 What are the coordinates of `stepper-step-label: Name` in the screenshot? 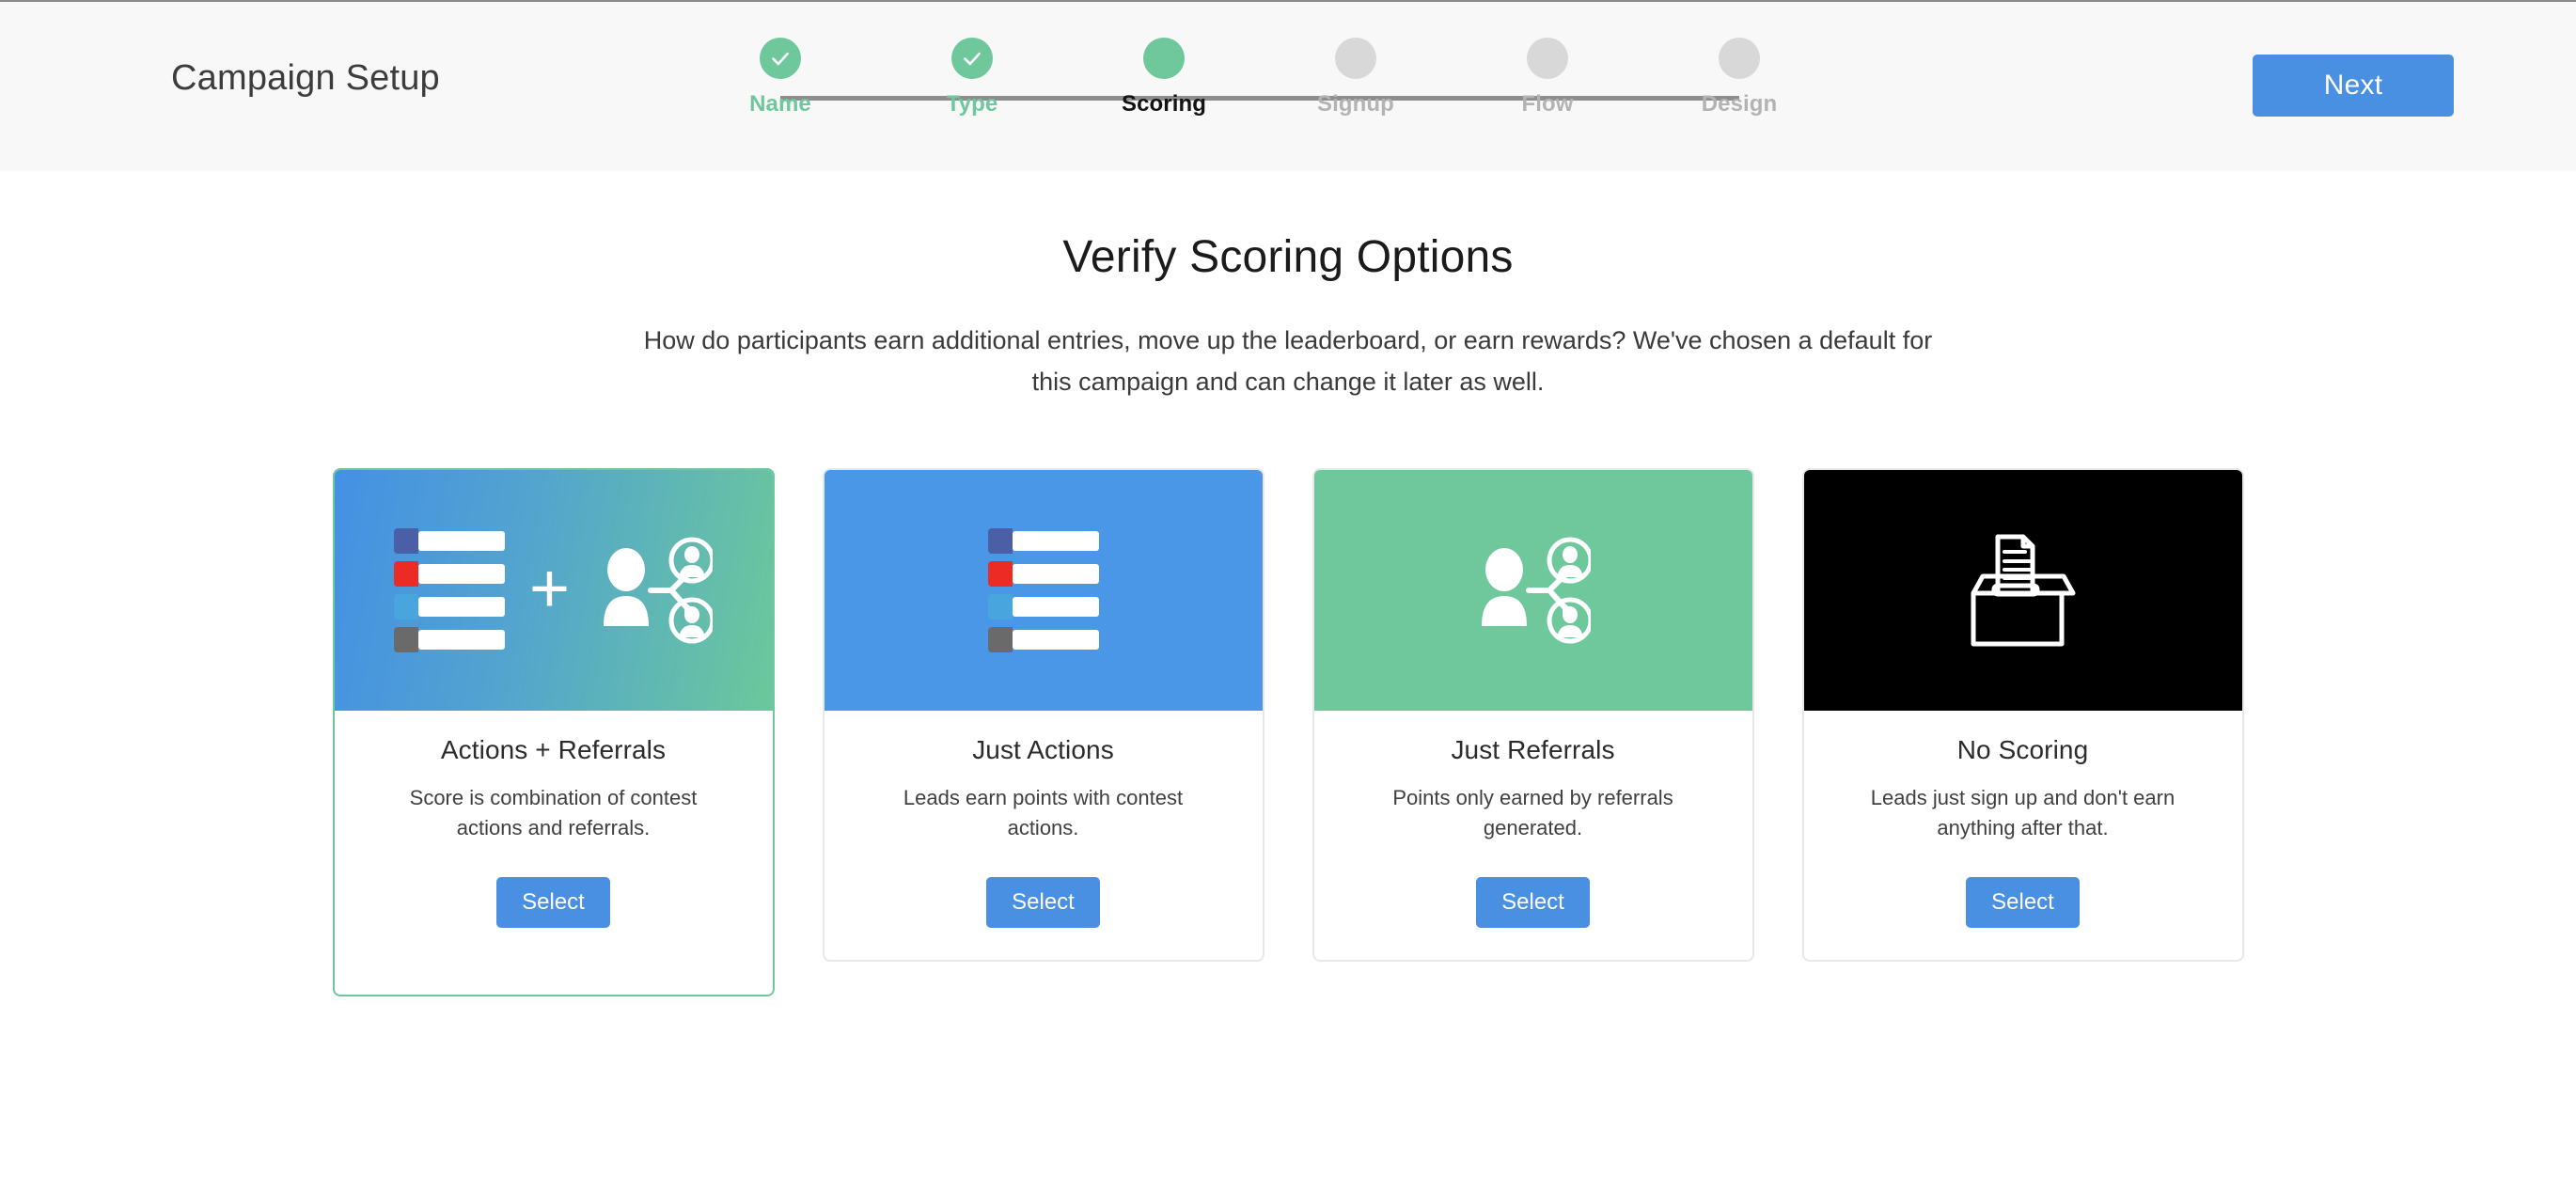 It's located at (780, 104).